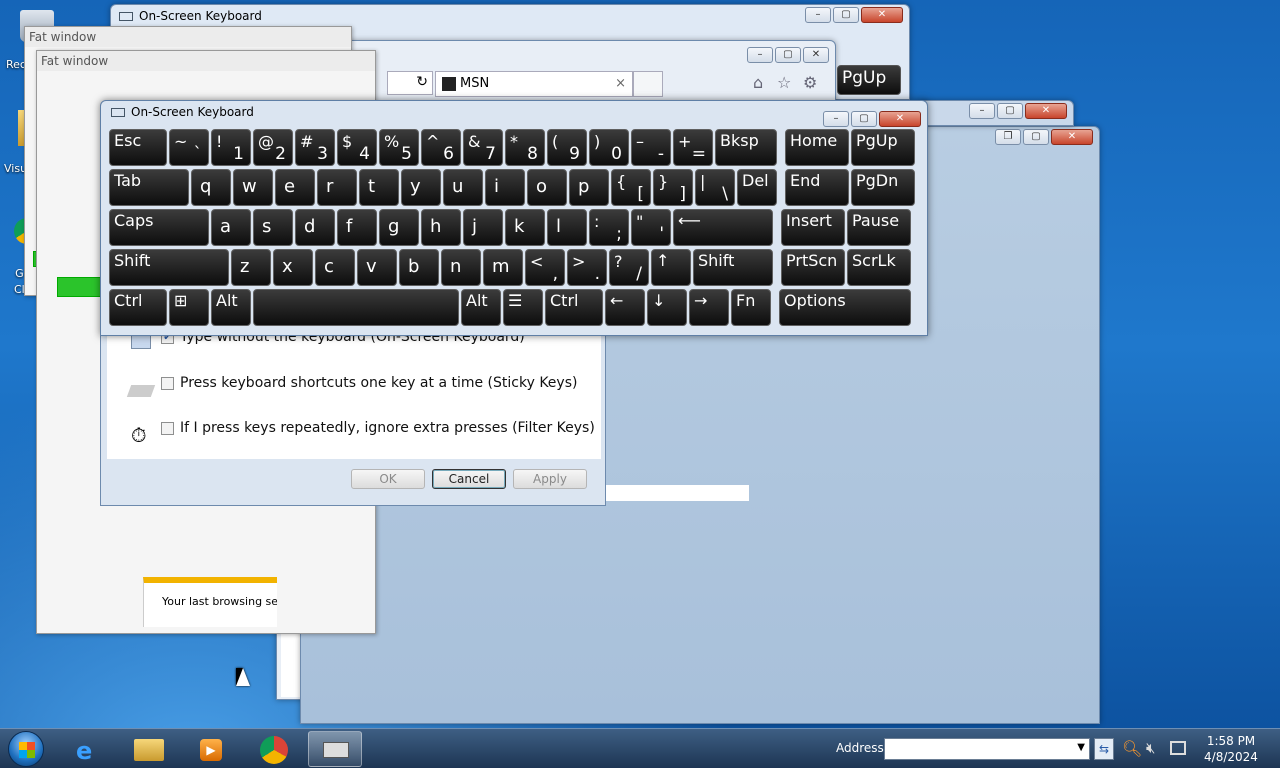 The height and width of the screenshot is (768, 1280). Describe the element at coordinates (483, 147) in the screenshot. I see `key-&-7: & 7` at that location.